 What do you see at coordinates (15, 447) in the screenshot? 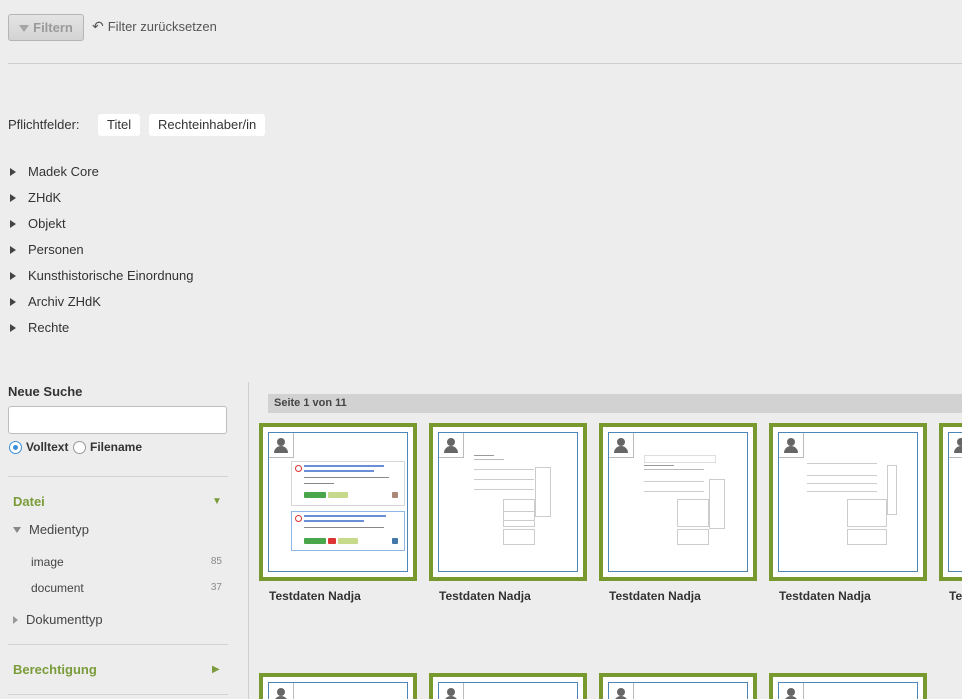
I see `radio-button-checked` at bounding box center [15, 447].